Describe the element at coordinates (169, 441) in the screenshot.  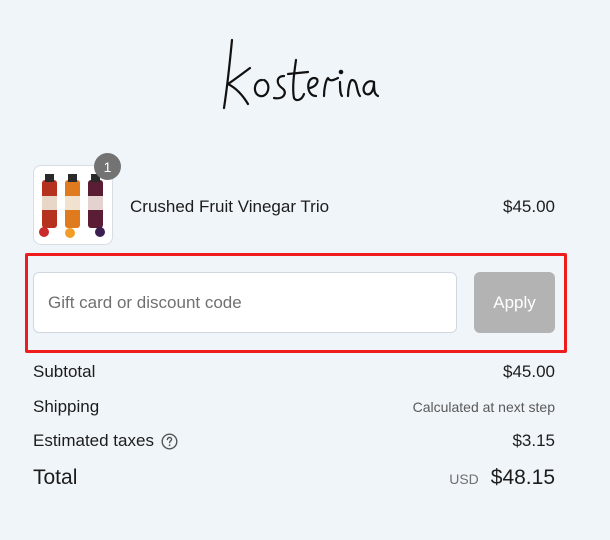
I see `question-circle-icon` at that location.